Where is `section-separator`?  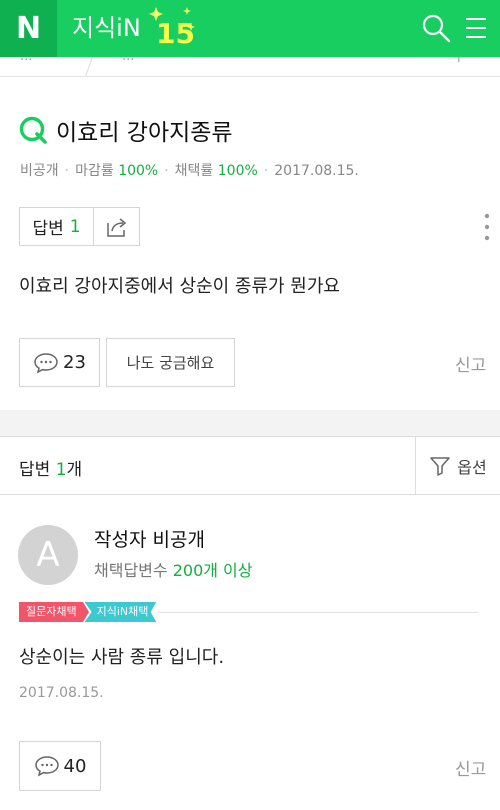 section-separator is located at coordinates (250, 423).